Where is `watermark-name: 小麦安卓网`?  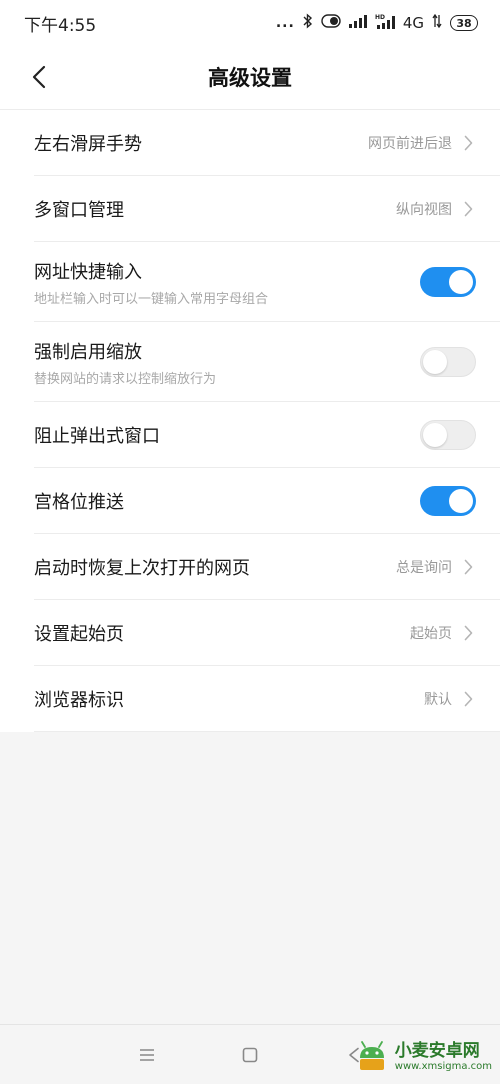
watermark-name: 小麦安卓网 is located at coordinates (437, 1051).